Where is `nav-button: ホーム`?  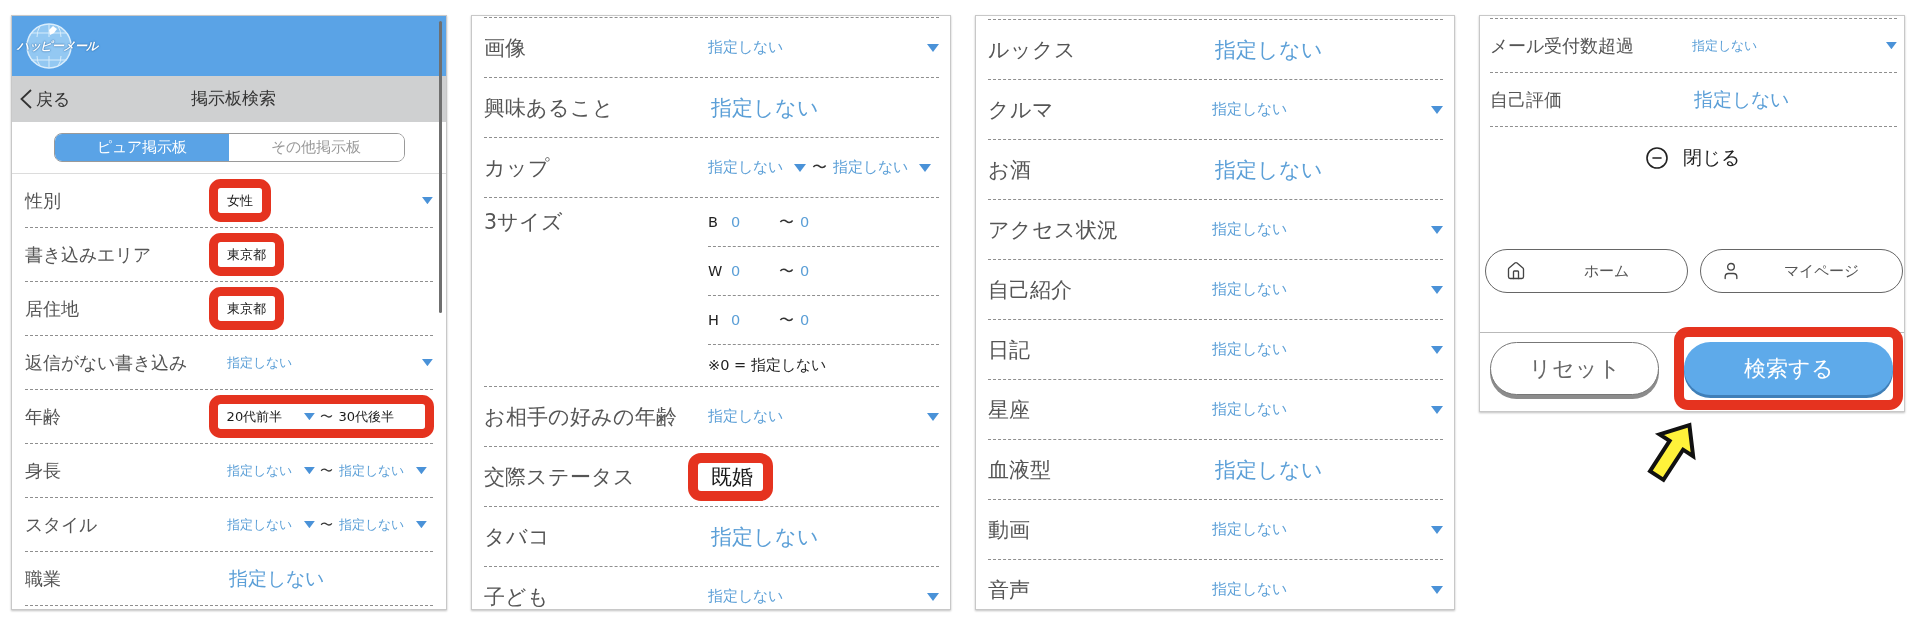
nav-button: ホーム is located at coordinates (1586, 271).